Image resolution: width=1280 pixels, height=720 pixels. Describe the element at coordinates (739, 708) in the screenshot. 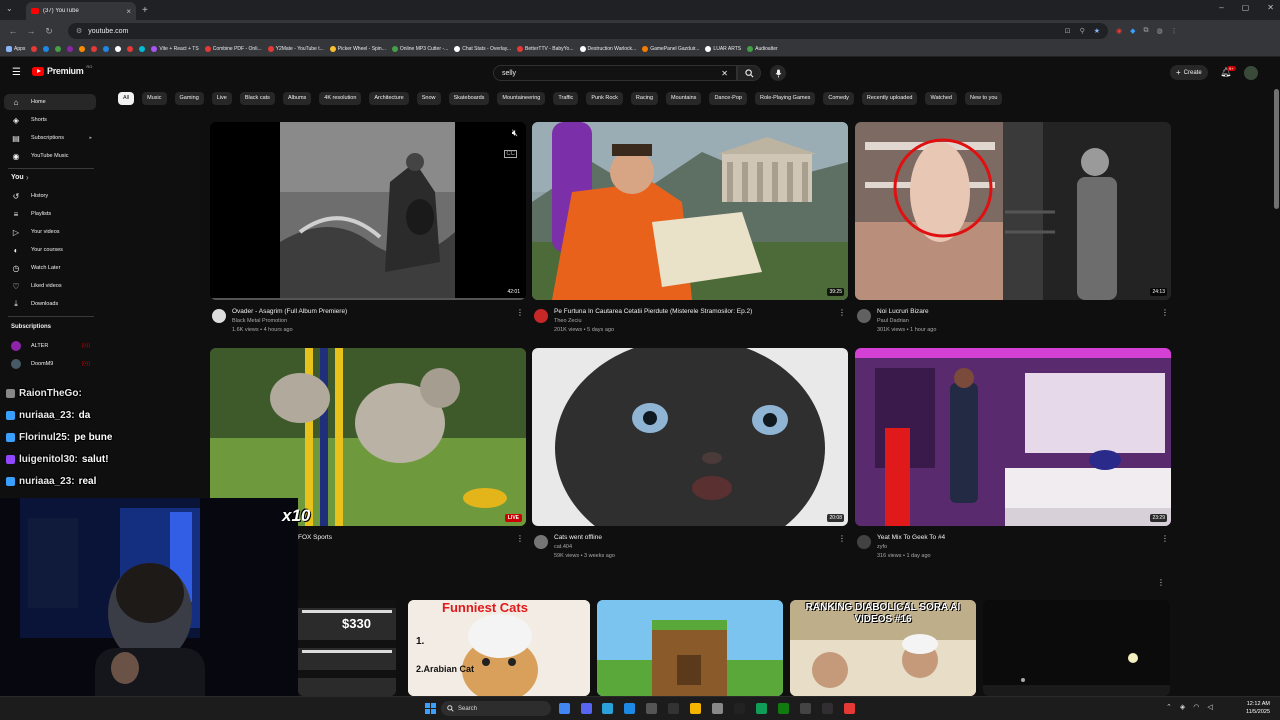

I see `capcut-icon` at that location.